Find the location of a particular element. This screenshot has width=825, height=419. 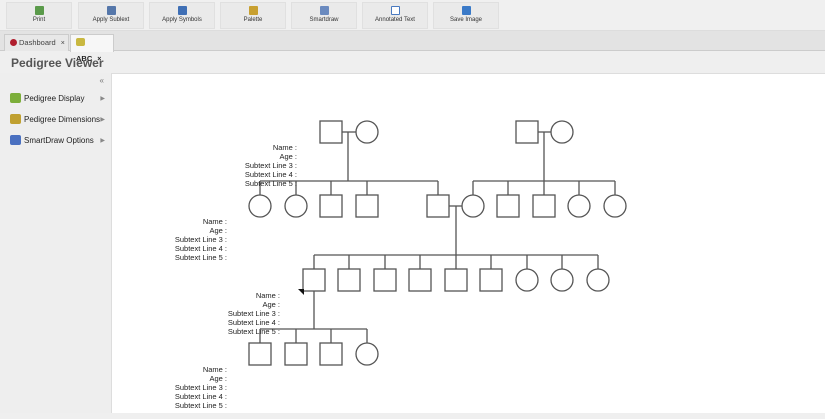

pedigree-icon is located at coordinates (80, 42).